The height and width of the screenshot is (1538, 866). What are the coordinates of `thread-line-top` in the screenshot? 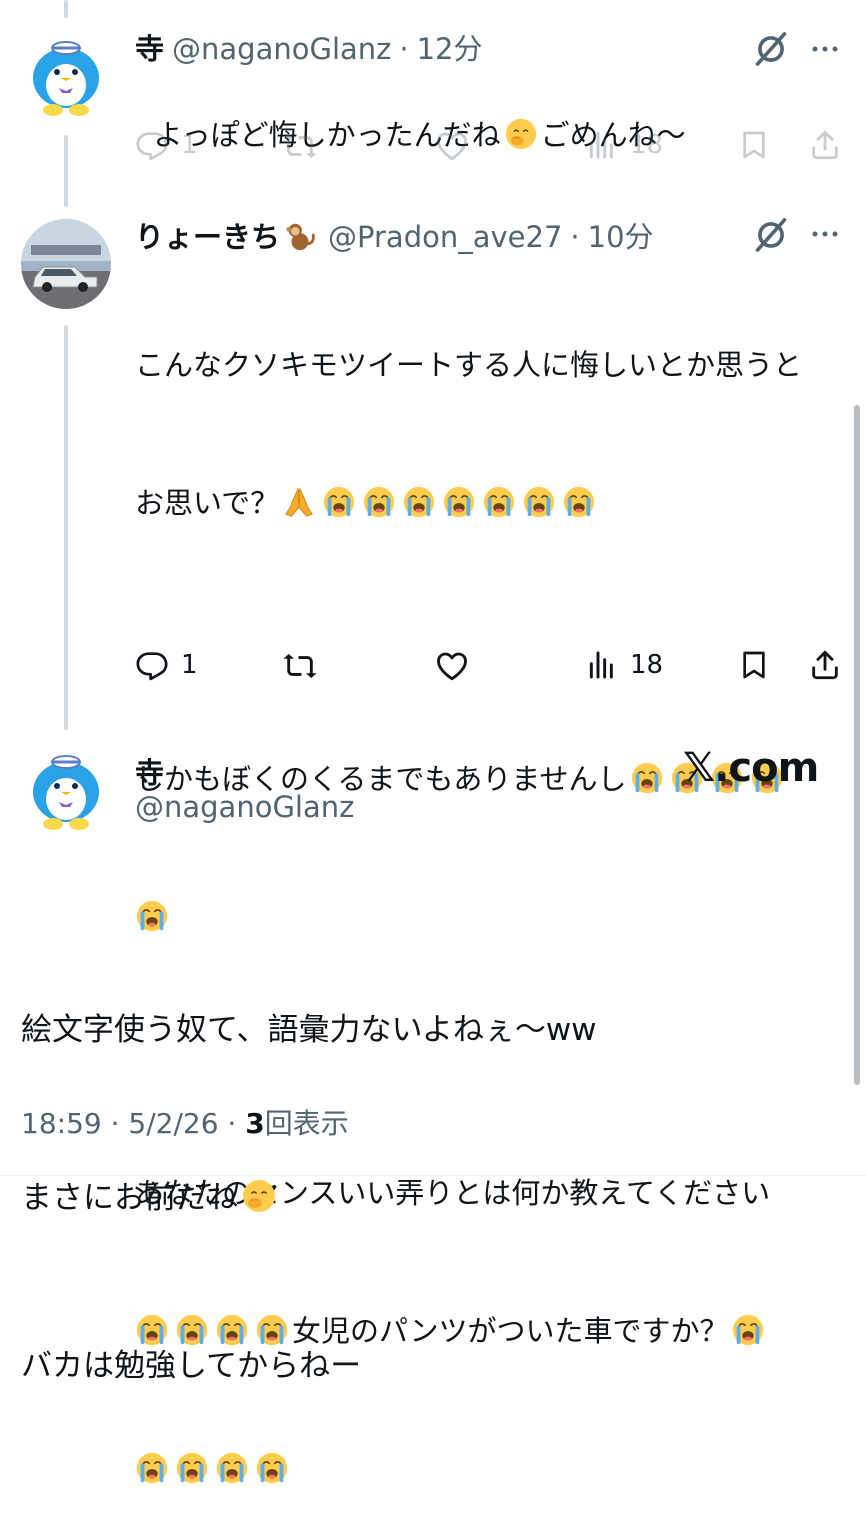 It's located at (66, 9).